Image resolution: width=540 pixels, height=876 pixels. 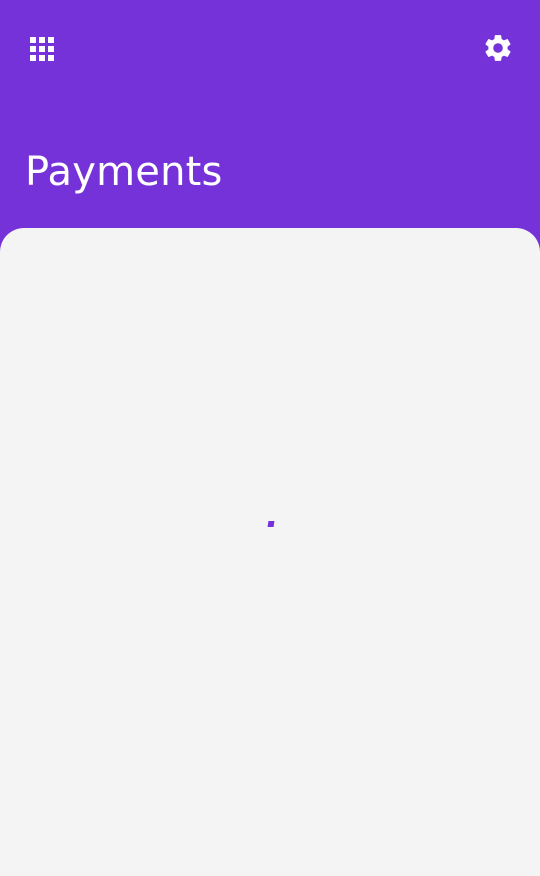 I want to click on apps-menu-button, so click(x=42, y=49).